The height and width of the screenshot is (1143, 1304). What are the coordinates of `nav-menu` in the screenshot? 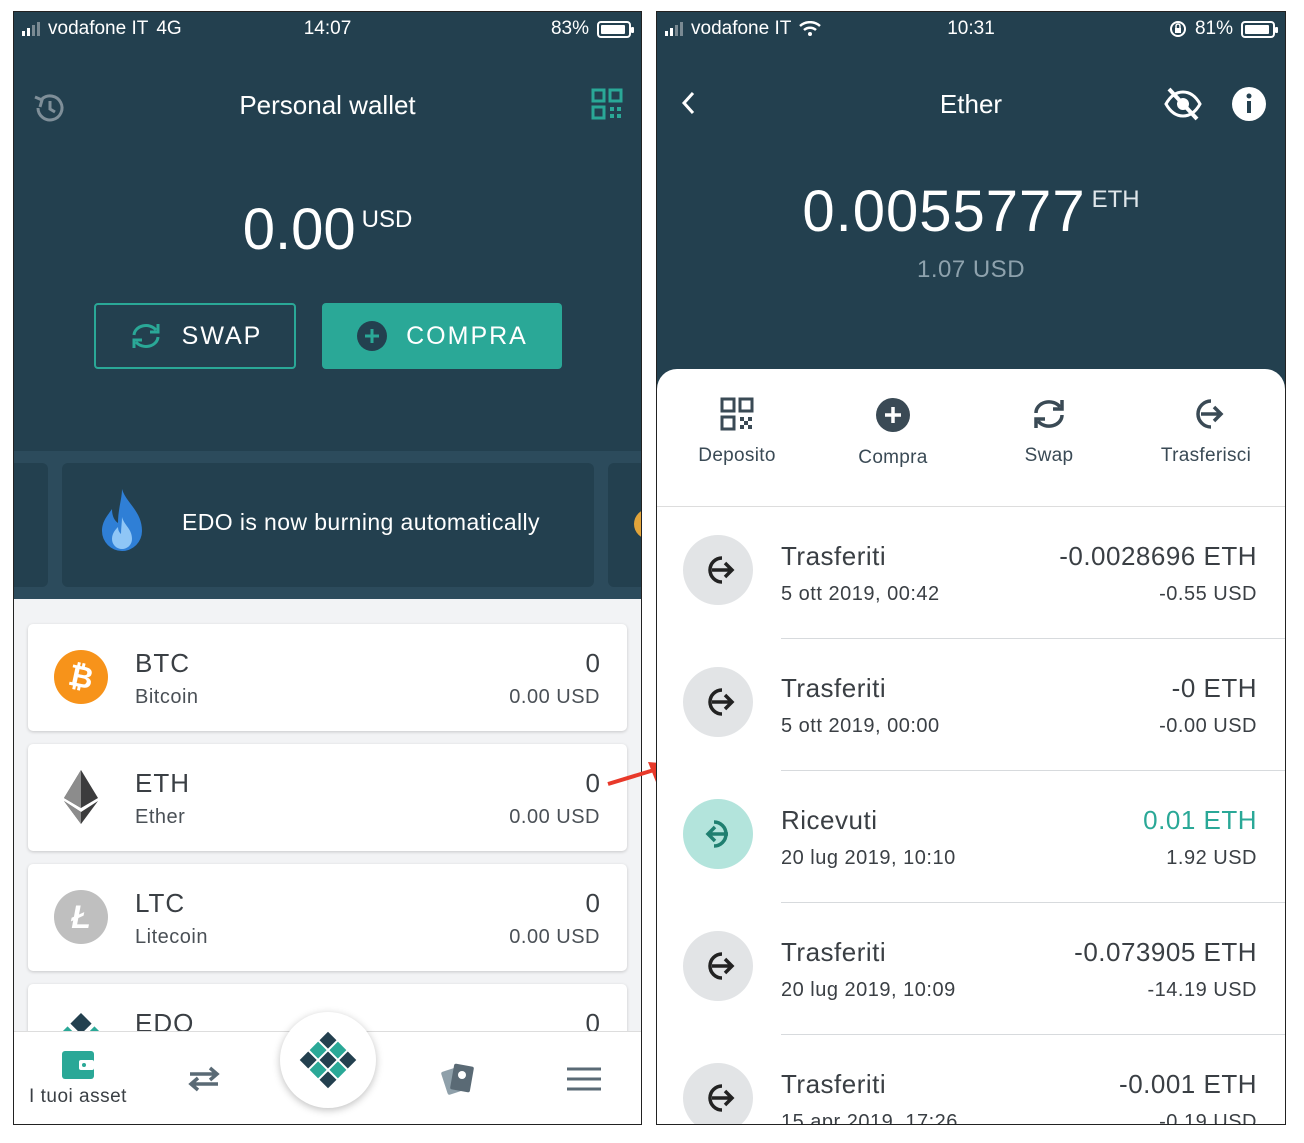 It's located at (584, 1078).